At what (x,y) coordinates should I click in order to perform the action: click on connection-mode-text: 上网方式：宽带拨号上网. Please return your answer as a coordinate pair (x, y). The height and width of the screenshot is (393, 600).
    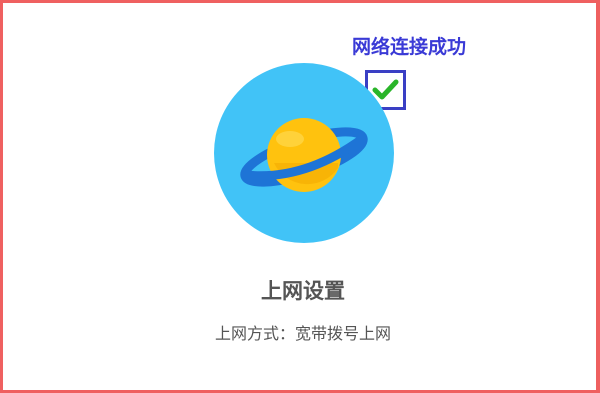
    Looking at the image, I should click on (302, 333).